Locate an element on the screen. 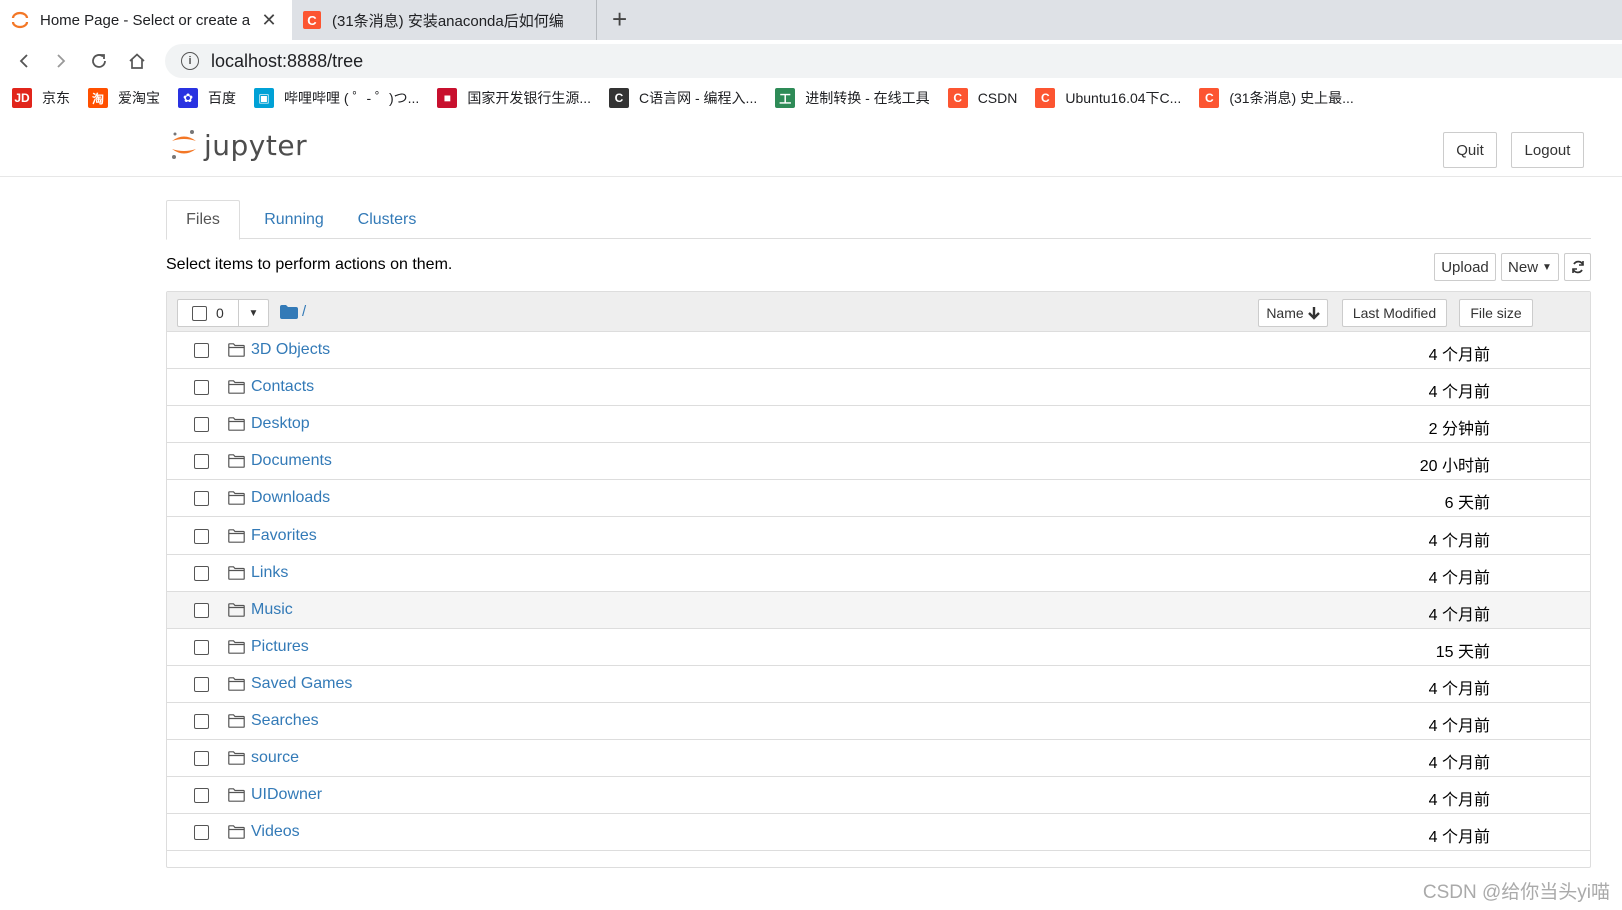  file-row: Links 4 个月前 is located at coordinates (878, 573).